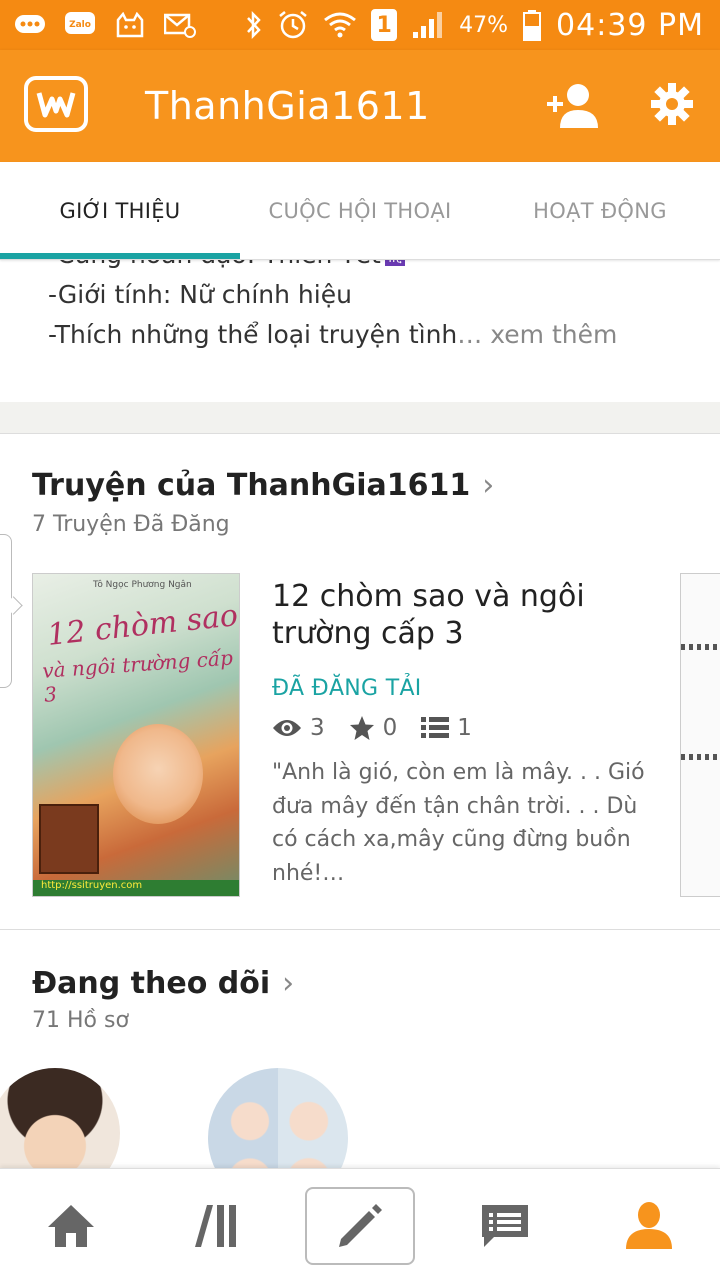 This screenshot has height=1280, width=720. I want to click on alarm-icon, so click(293, 25).